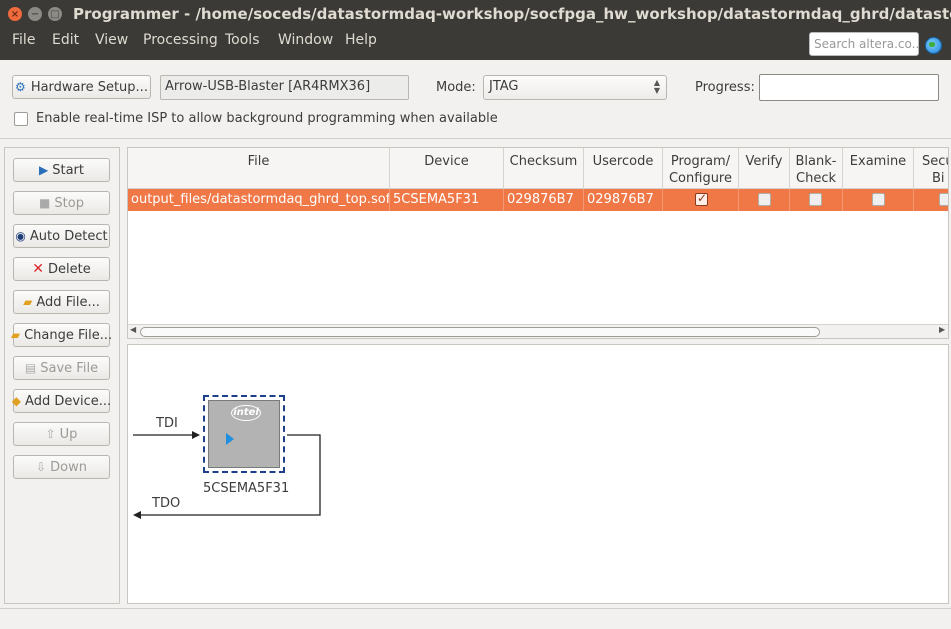  What do you see at coordinates (45, 203) in the screenshot?
I see `stop-icon: ■` at bounding box center [45, 203].